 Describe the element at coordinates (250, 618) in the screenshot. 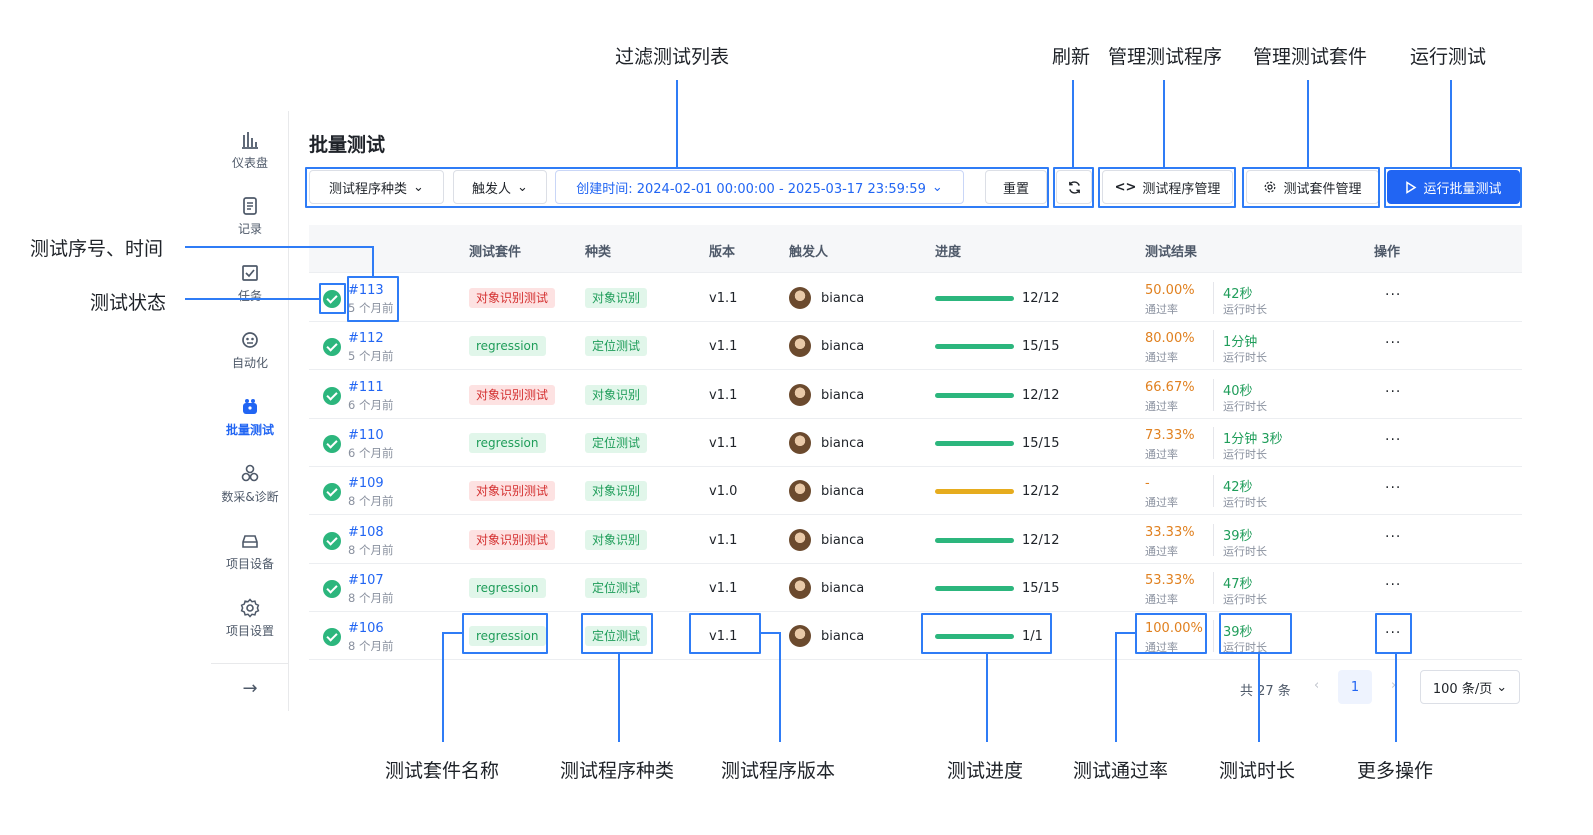

I see `sidebar-item-settings: 项目设置` at that location.